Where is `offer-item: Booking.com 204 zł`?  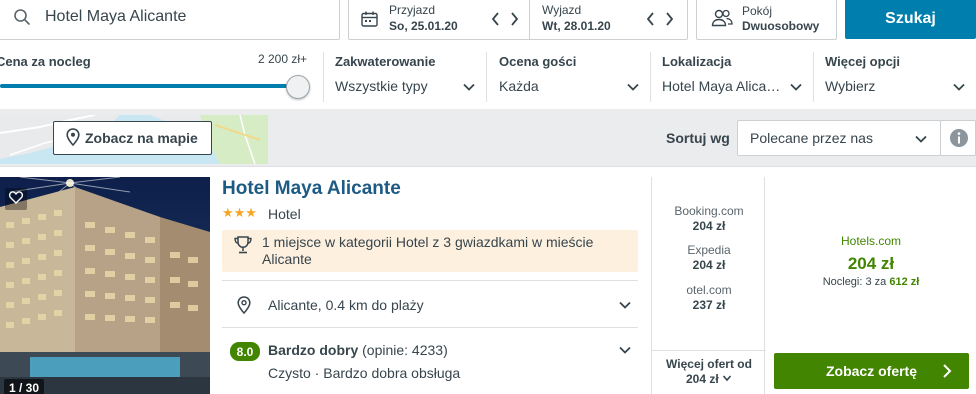
offer-item: Booking.com 204 zł is located at coordinates (709, 218).